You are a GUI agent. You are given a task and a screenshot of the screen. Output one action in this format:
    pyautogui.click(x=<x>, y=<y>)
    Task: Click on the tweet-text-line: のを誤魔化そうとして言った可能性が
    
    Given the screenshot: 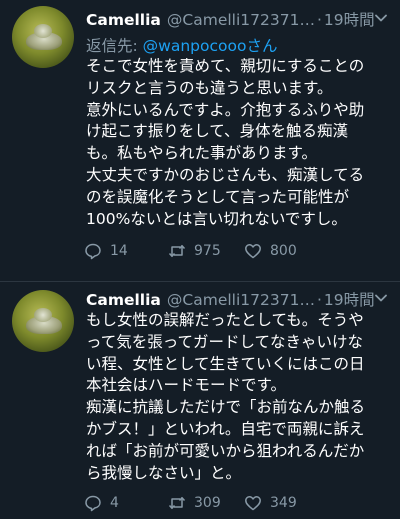 What is the action you would take?
    pyautogui.click(x=218, y=196)
    